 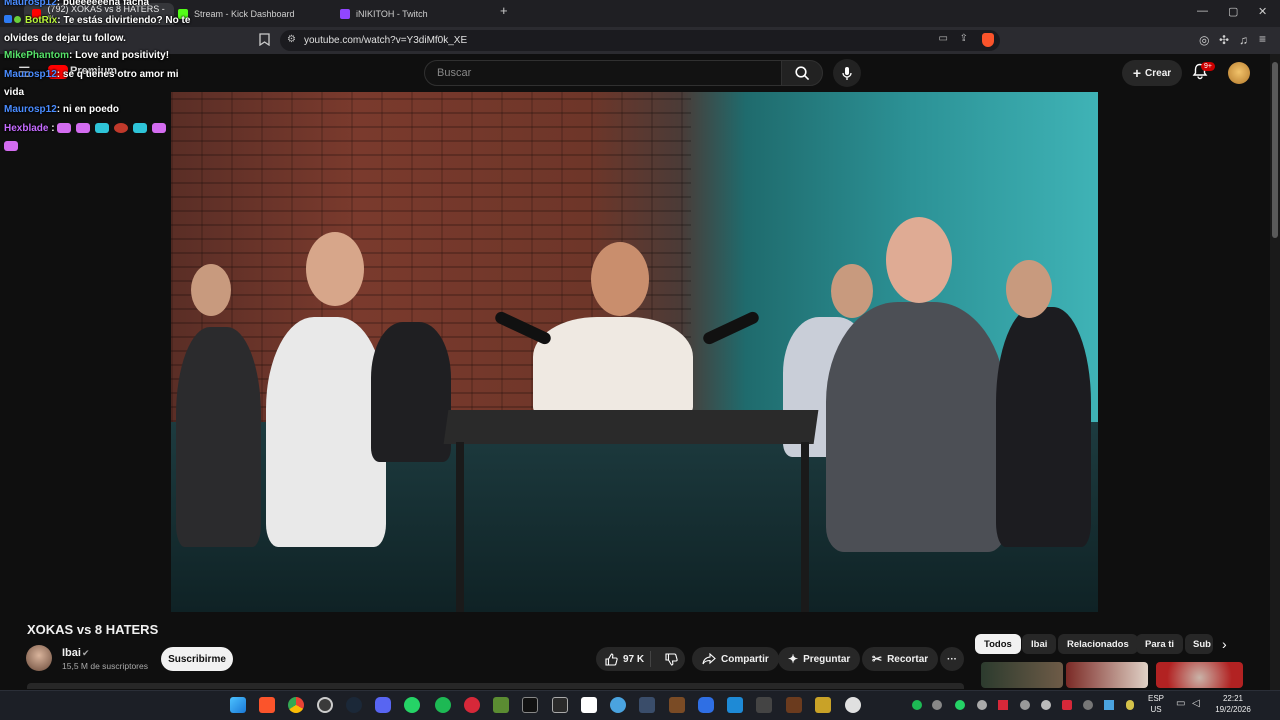 I want to click on chip-sub: Sub, so click(x=1199, y=644).